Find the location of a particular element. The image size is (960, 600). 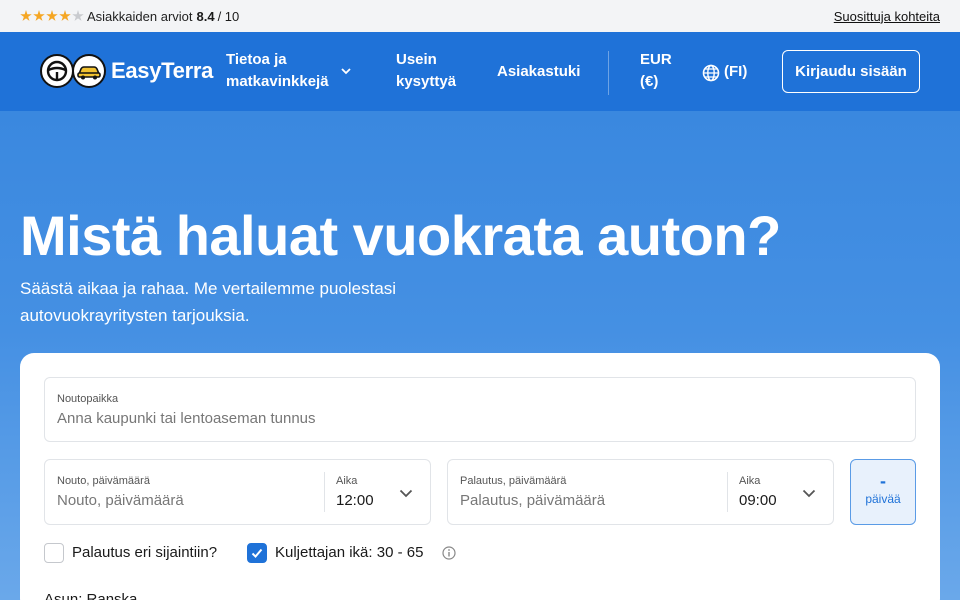

driver-age-checkbox is located at coordinates (257, 553).